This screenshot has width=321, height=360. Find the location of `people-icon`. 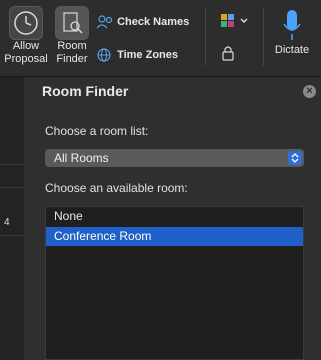

people-icon is located at coordinates (104, 22).